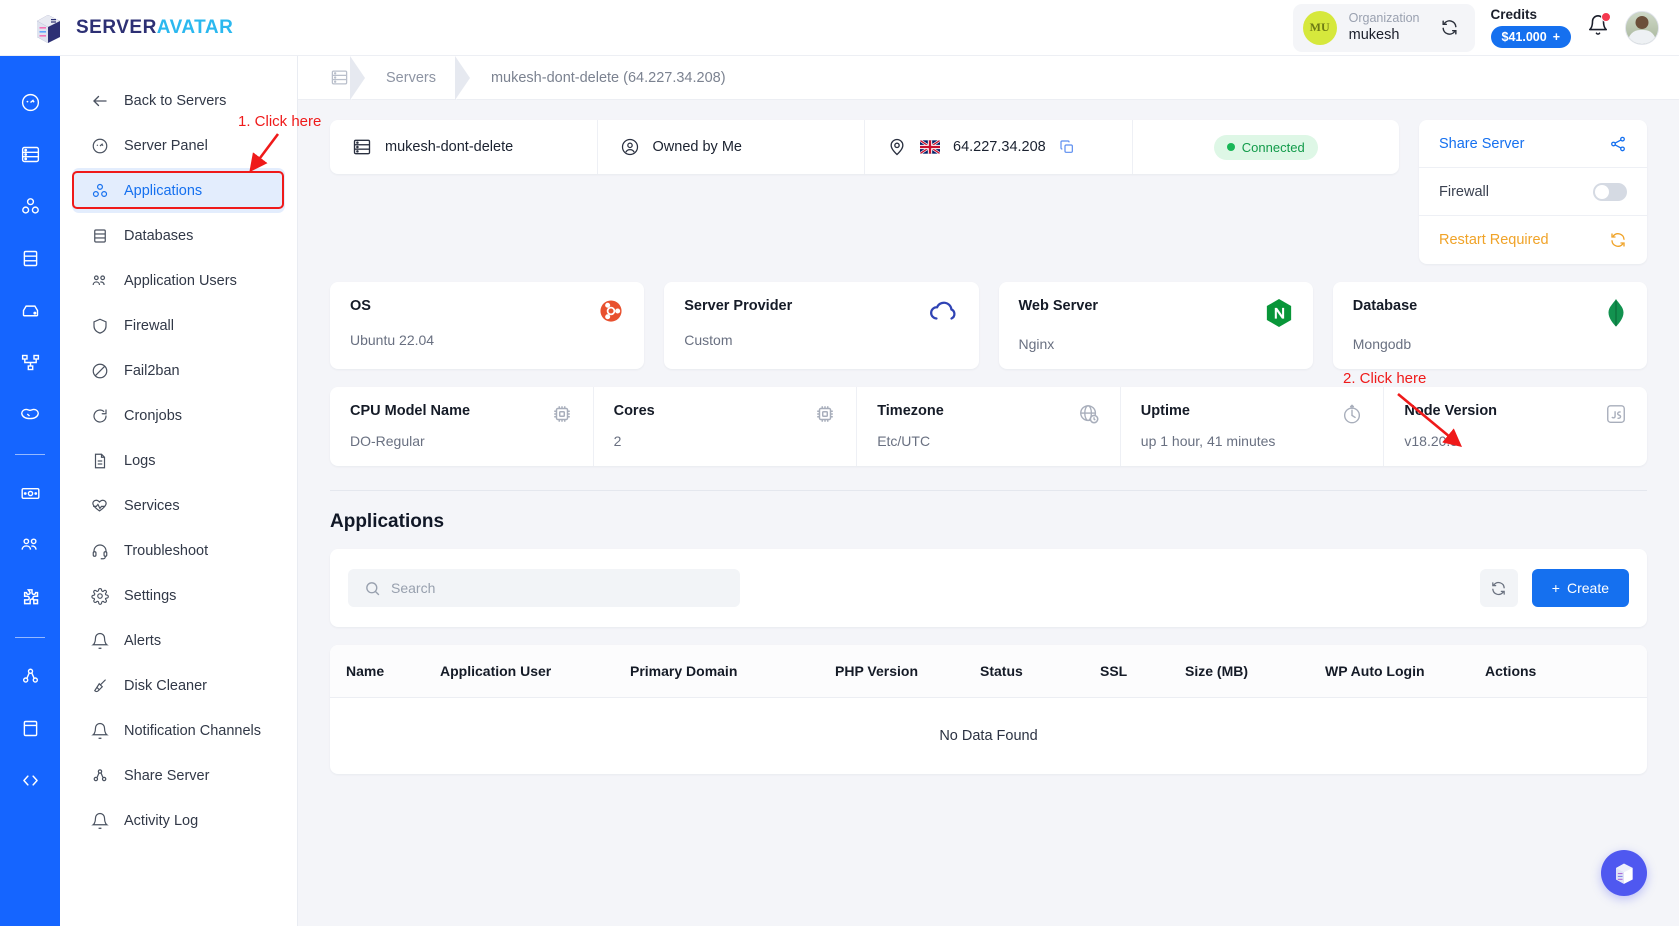 The width and height of the screenshot is (1679, 926). I want to click on credits-block: Credits $41.000 +, so click(1530, 27).